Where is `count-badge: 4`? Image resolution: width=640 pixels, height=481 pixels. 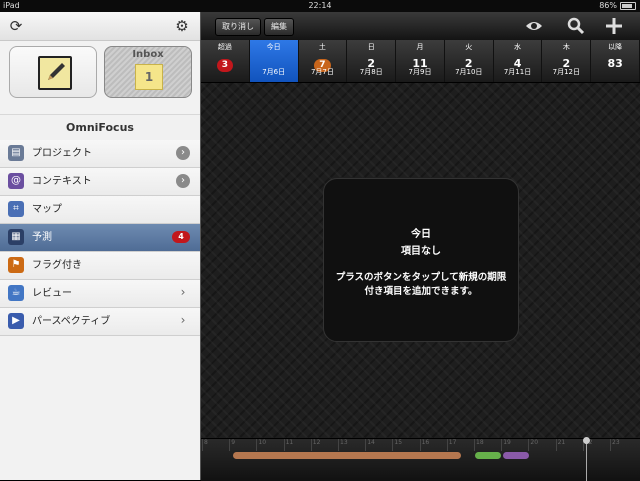
count-badge: 4 is located at coordinates (181, 237).